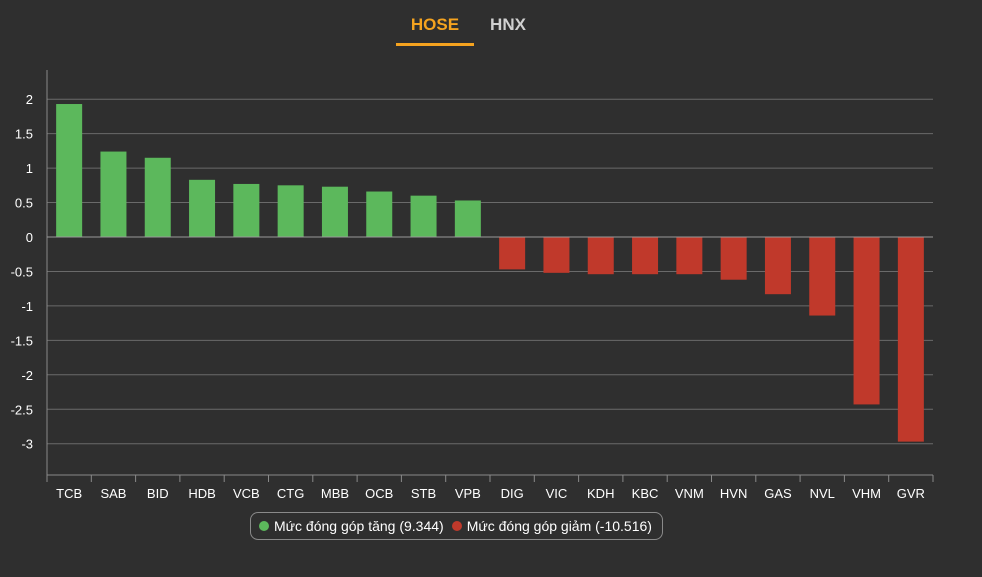 The height and width of the screenshot is (577, 982). Describe the element at coordinates (689, 256) in the screenshot. I see `bar-vnm` at that location.